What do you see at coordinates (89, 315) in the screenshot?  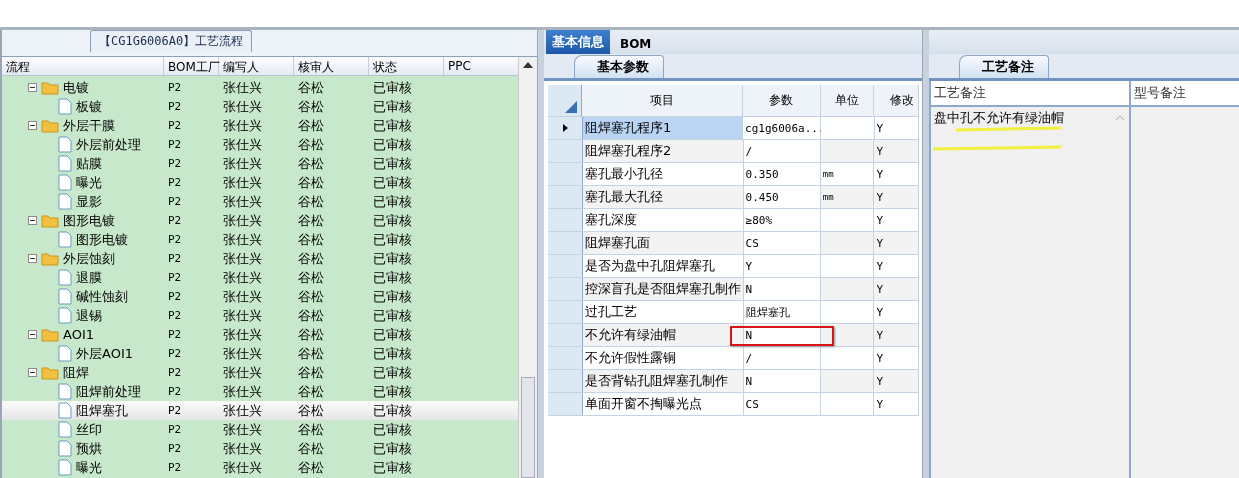 I see `tree-item-label: 退锡` at bounding box center [89, 315].